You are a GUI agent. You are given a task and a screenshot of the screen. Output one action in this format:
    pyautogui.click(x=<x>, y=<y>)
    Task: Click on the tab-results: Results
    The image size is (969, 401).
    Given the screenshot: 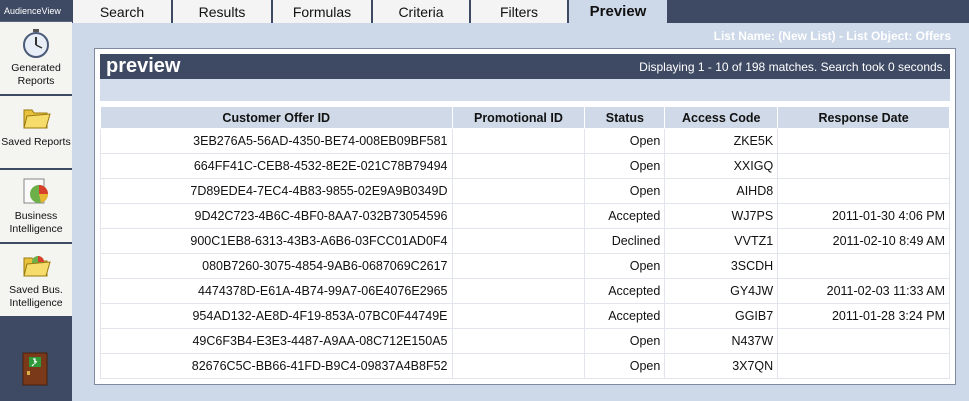 What is the action you would take?
    pyautogui.click(x=222, y=11)
    